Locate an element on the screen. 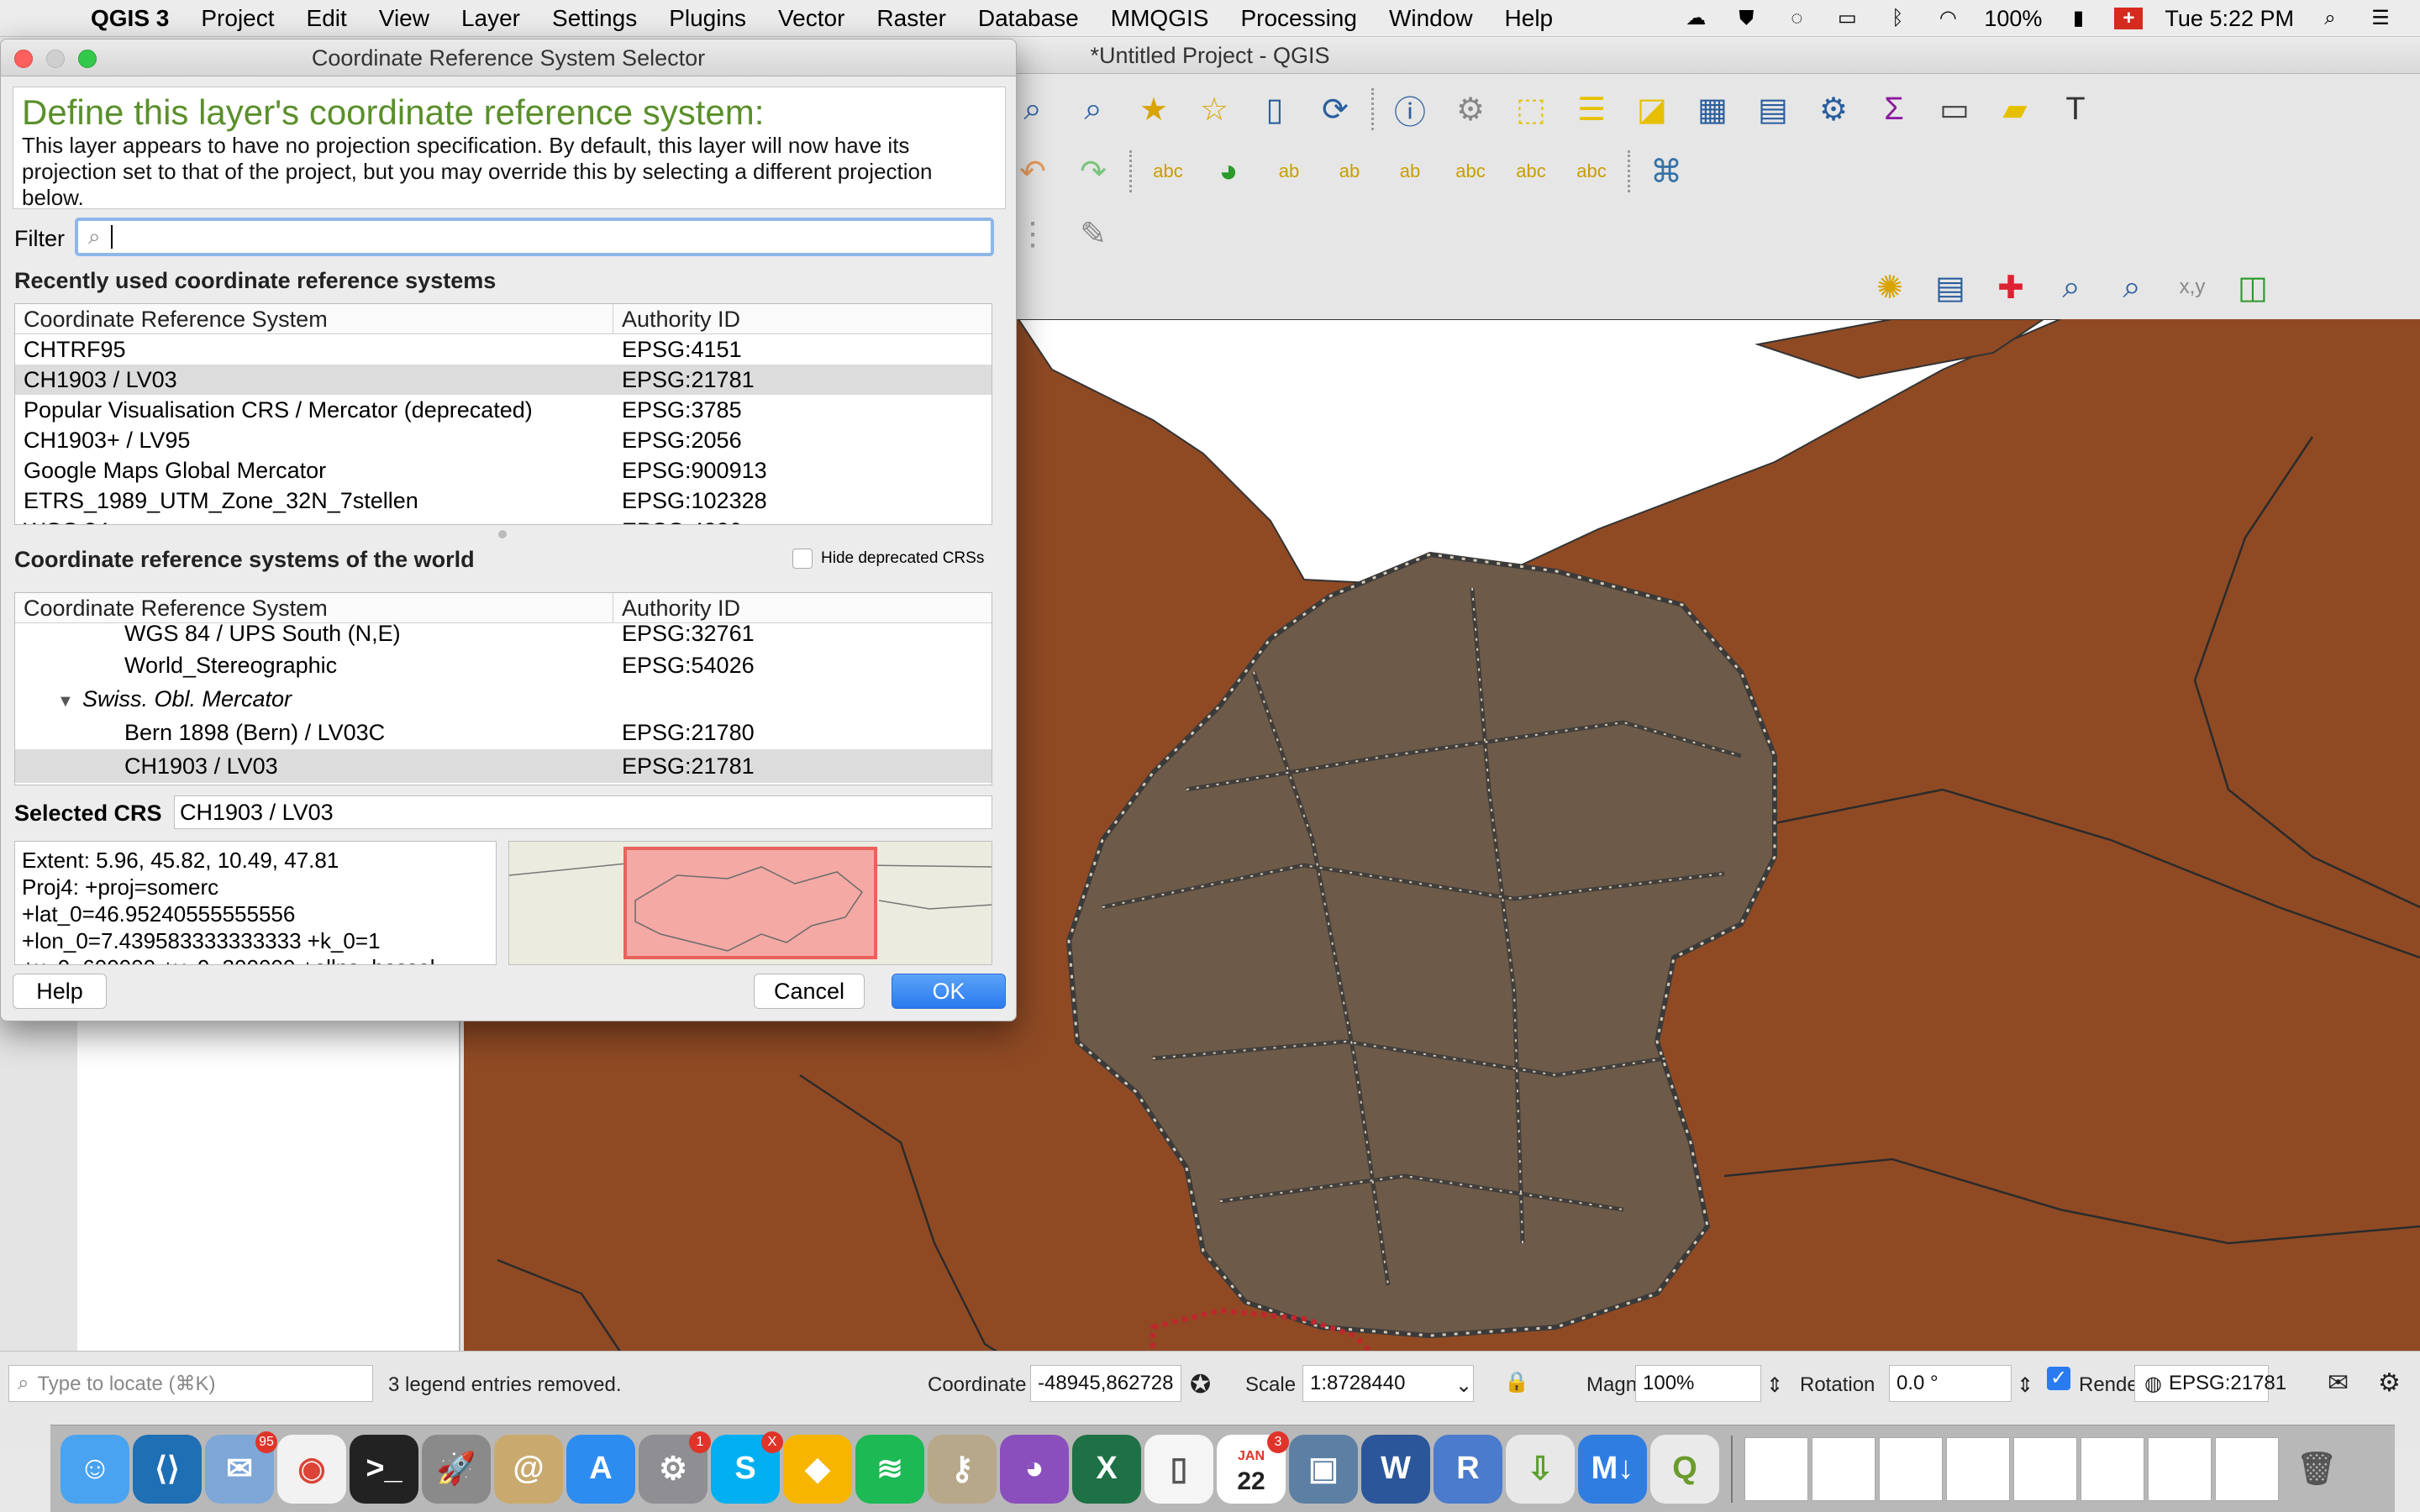 Image resolution: width=2420 pixels, height=1512 pixels. minimize-window-button is located at coordinates (55, 59).